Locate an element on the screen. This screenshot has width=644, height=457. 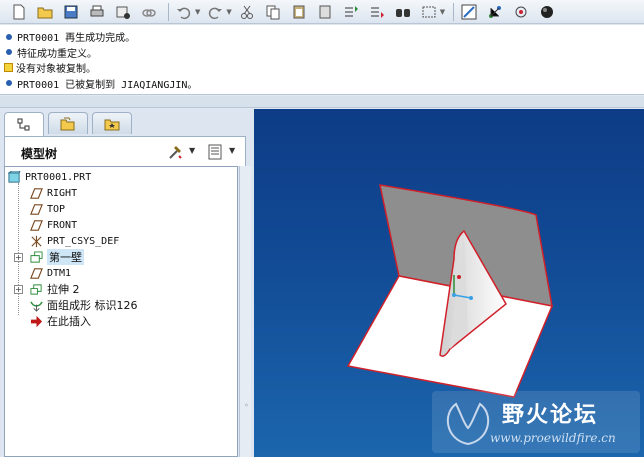
message-text: 没有对象被复制。 is located at coordinates (56, 70).